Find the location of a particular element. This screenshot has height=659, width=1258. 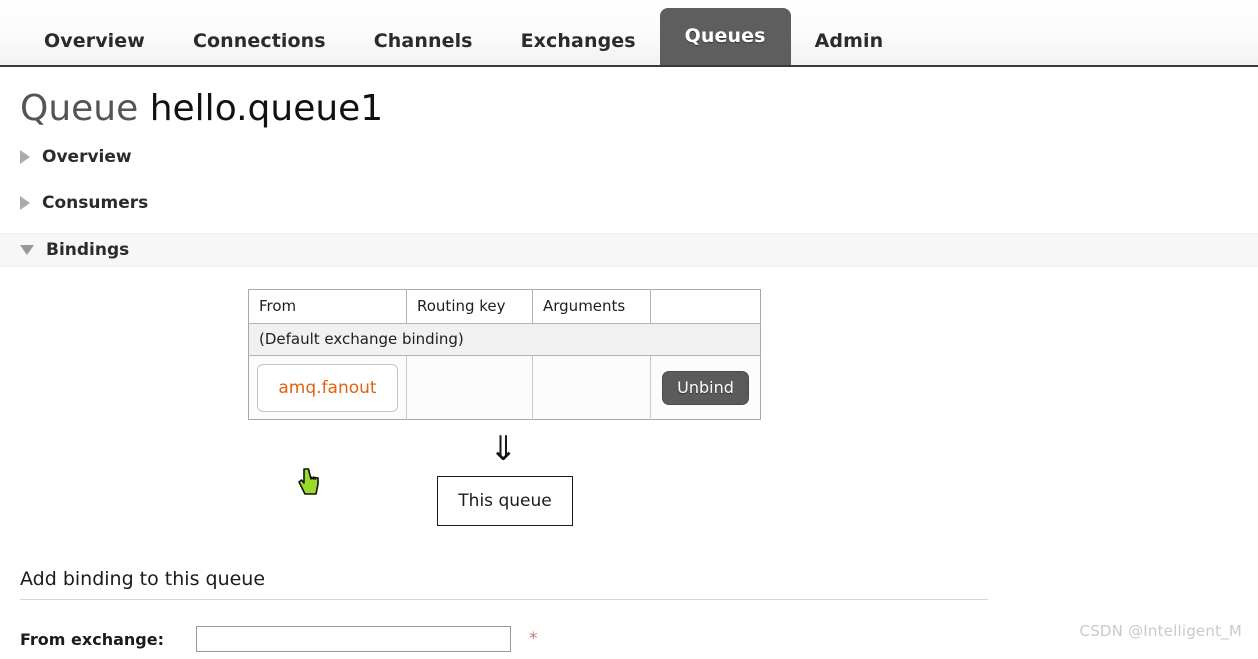

section-consumers: Consumers is located at coordinates (629, 203).